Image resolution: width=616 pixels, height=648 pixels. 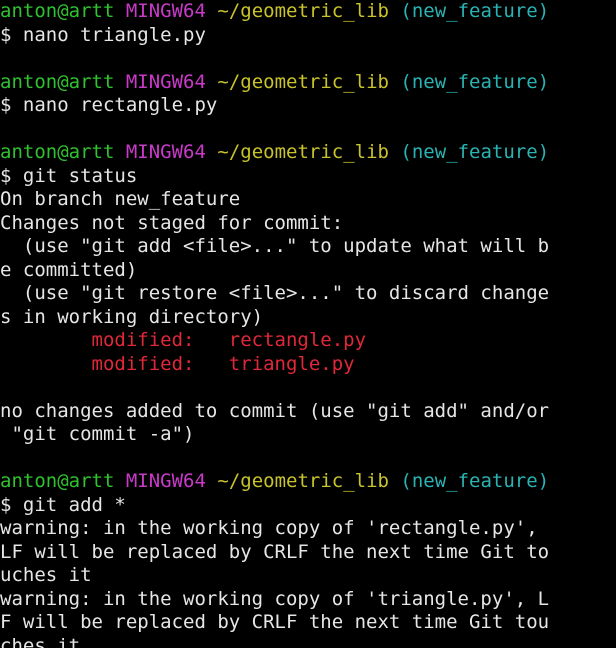 I want to click on command-line: $ git add *, so click(x=63, y=504).